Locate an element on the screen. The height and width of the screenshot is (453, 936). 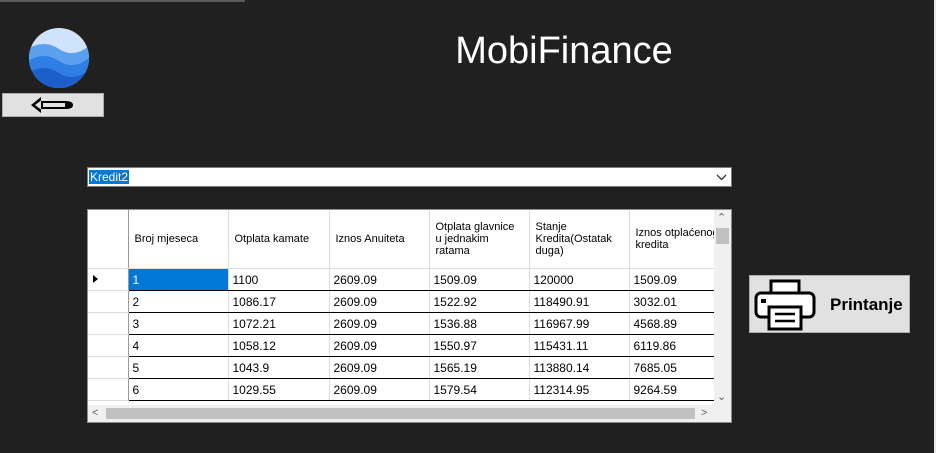
scroll-up-icon: ⌃ is located at coordinates (721, 218).